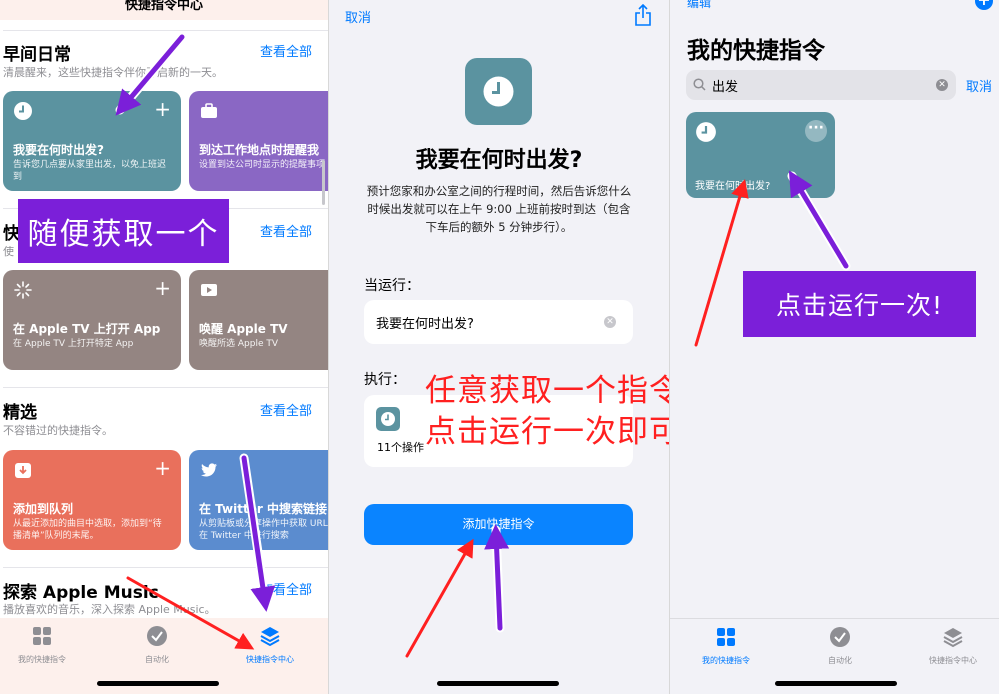  I want to click on shortcut-large-icon, so click(498, 91).